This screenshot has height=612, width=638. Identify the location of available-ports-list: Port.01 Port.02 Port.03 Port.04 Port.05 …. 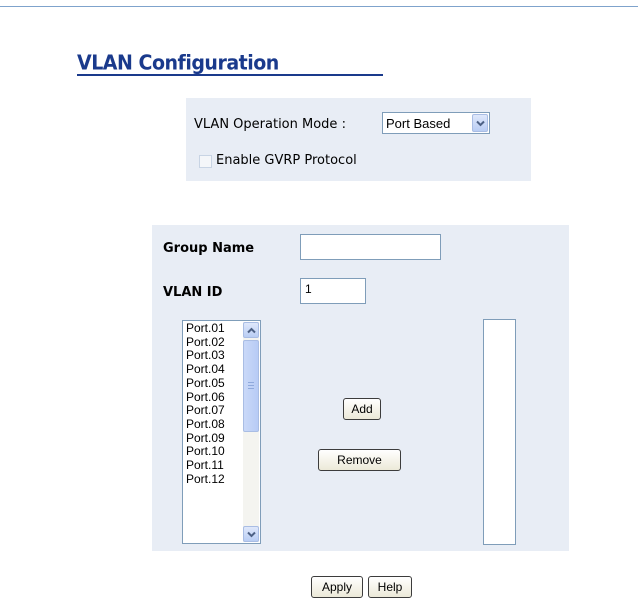
(221, 432).